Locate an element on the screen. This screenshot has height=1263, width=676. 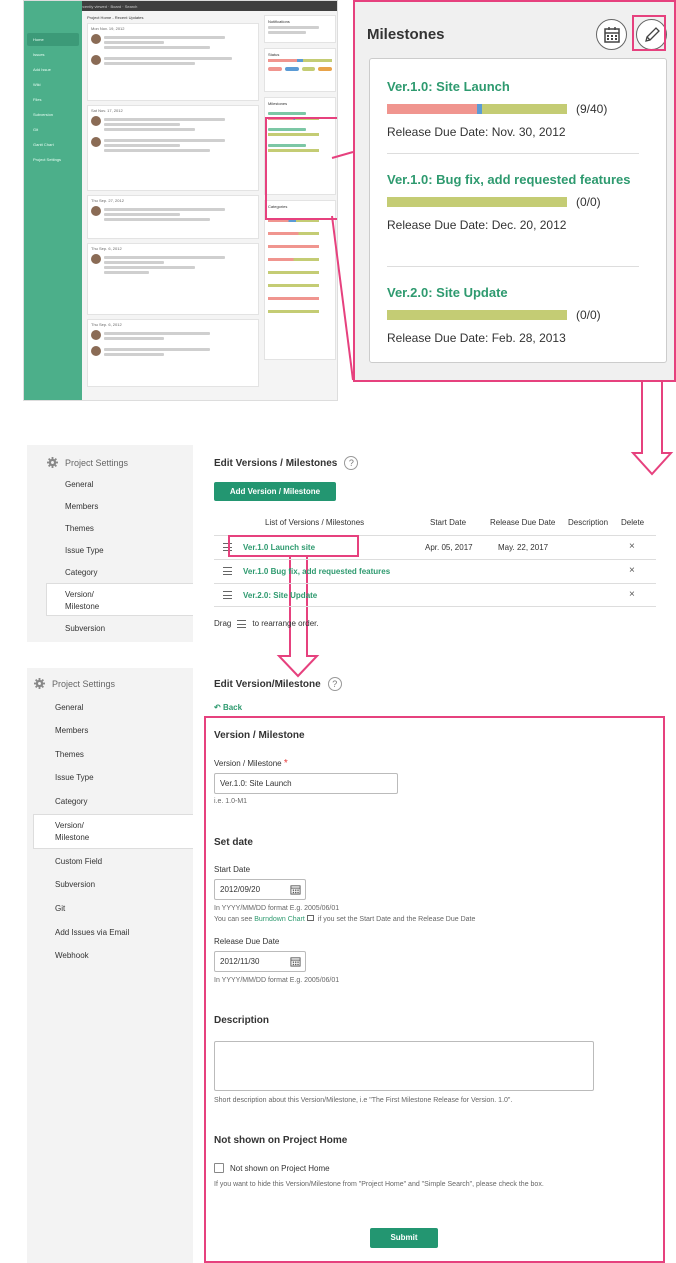
settings-nav-webhook: Webhook is located at coordinates (72, 956).